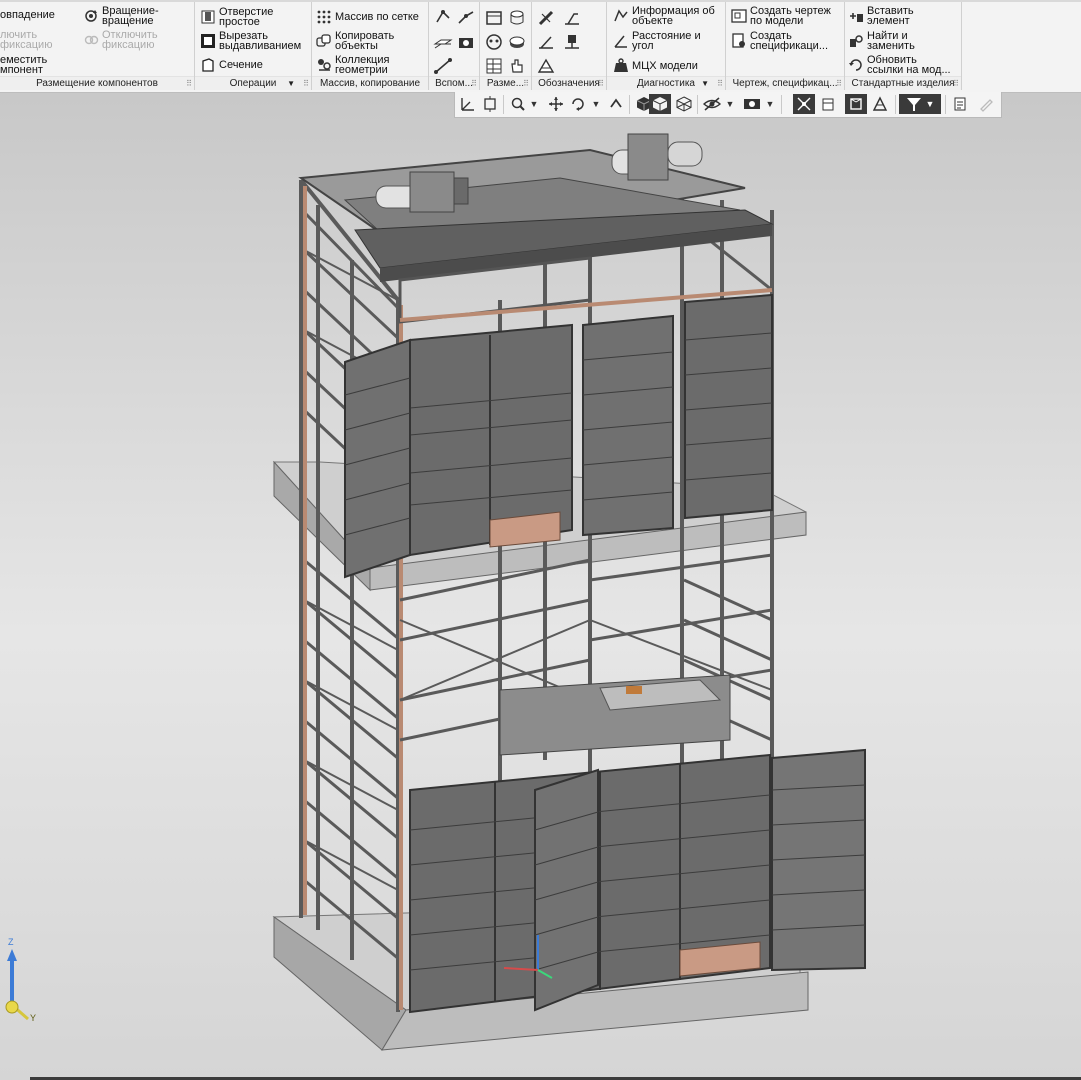 Image resolution: width=1081 pixels, height=1080 pixels. I want to click on offset-plane-icon, so click(443, 42).